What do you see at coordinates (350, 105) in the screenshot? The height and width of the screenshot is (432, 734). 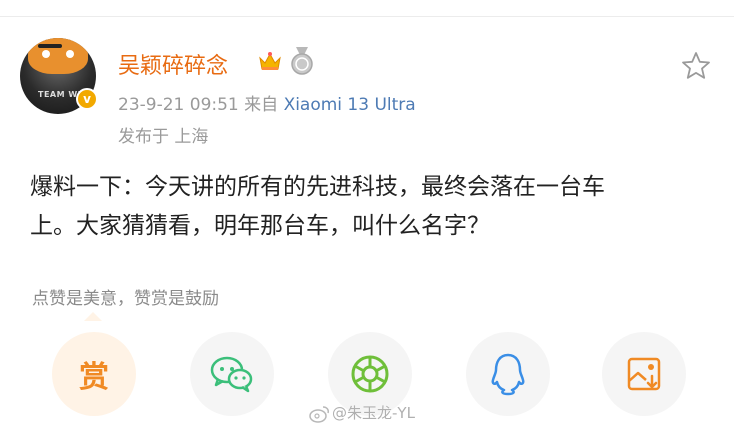 I see `device-link: Xiaomi 13 Ultra` at bounding box center [350, 105].